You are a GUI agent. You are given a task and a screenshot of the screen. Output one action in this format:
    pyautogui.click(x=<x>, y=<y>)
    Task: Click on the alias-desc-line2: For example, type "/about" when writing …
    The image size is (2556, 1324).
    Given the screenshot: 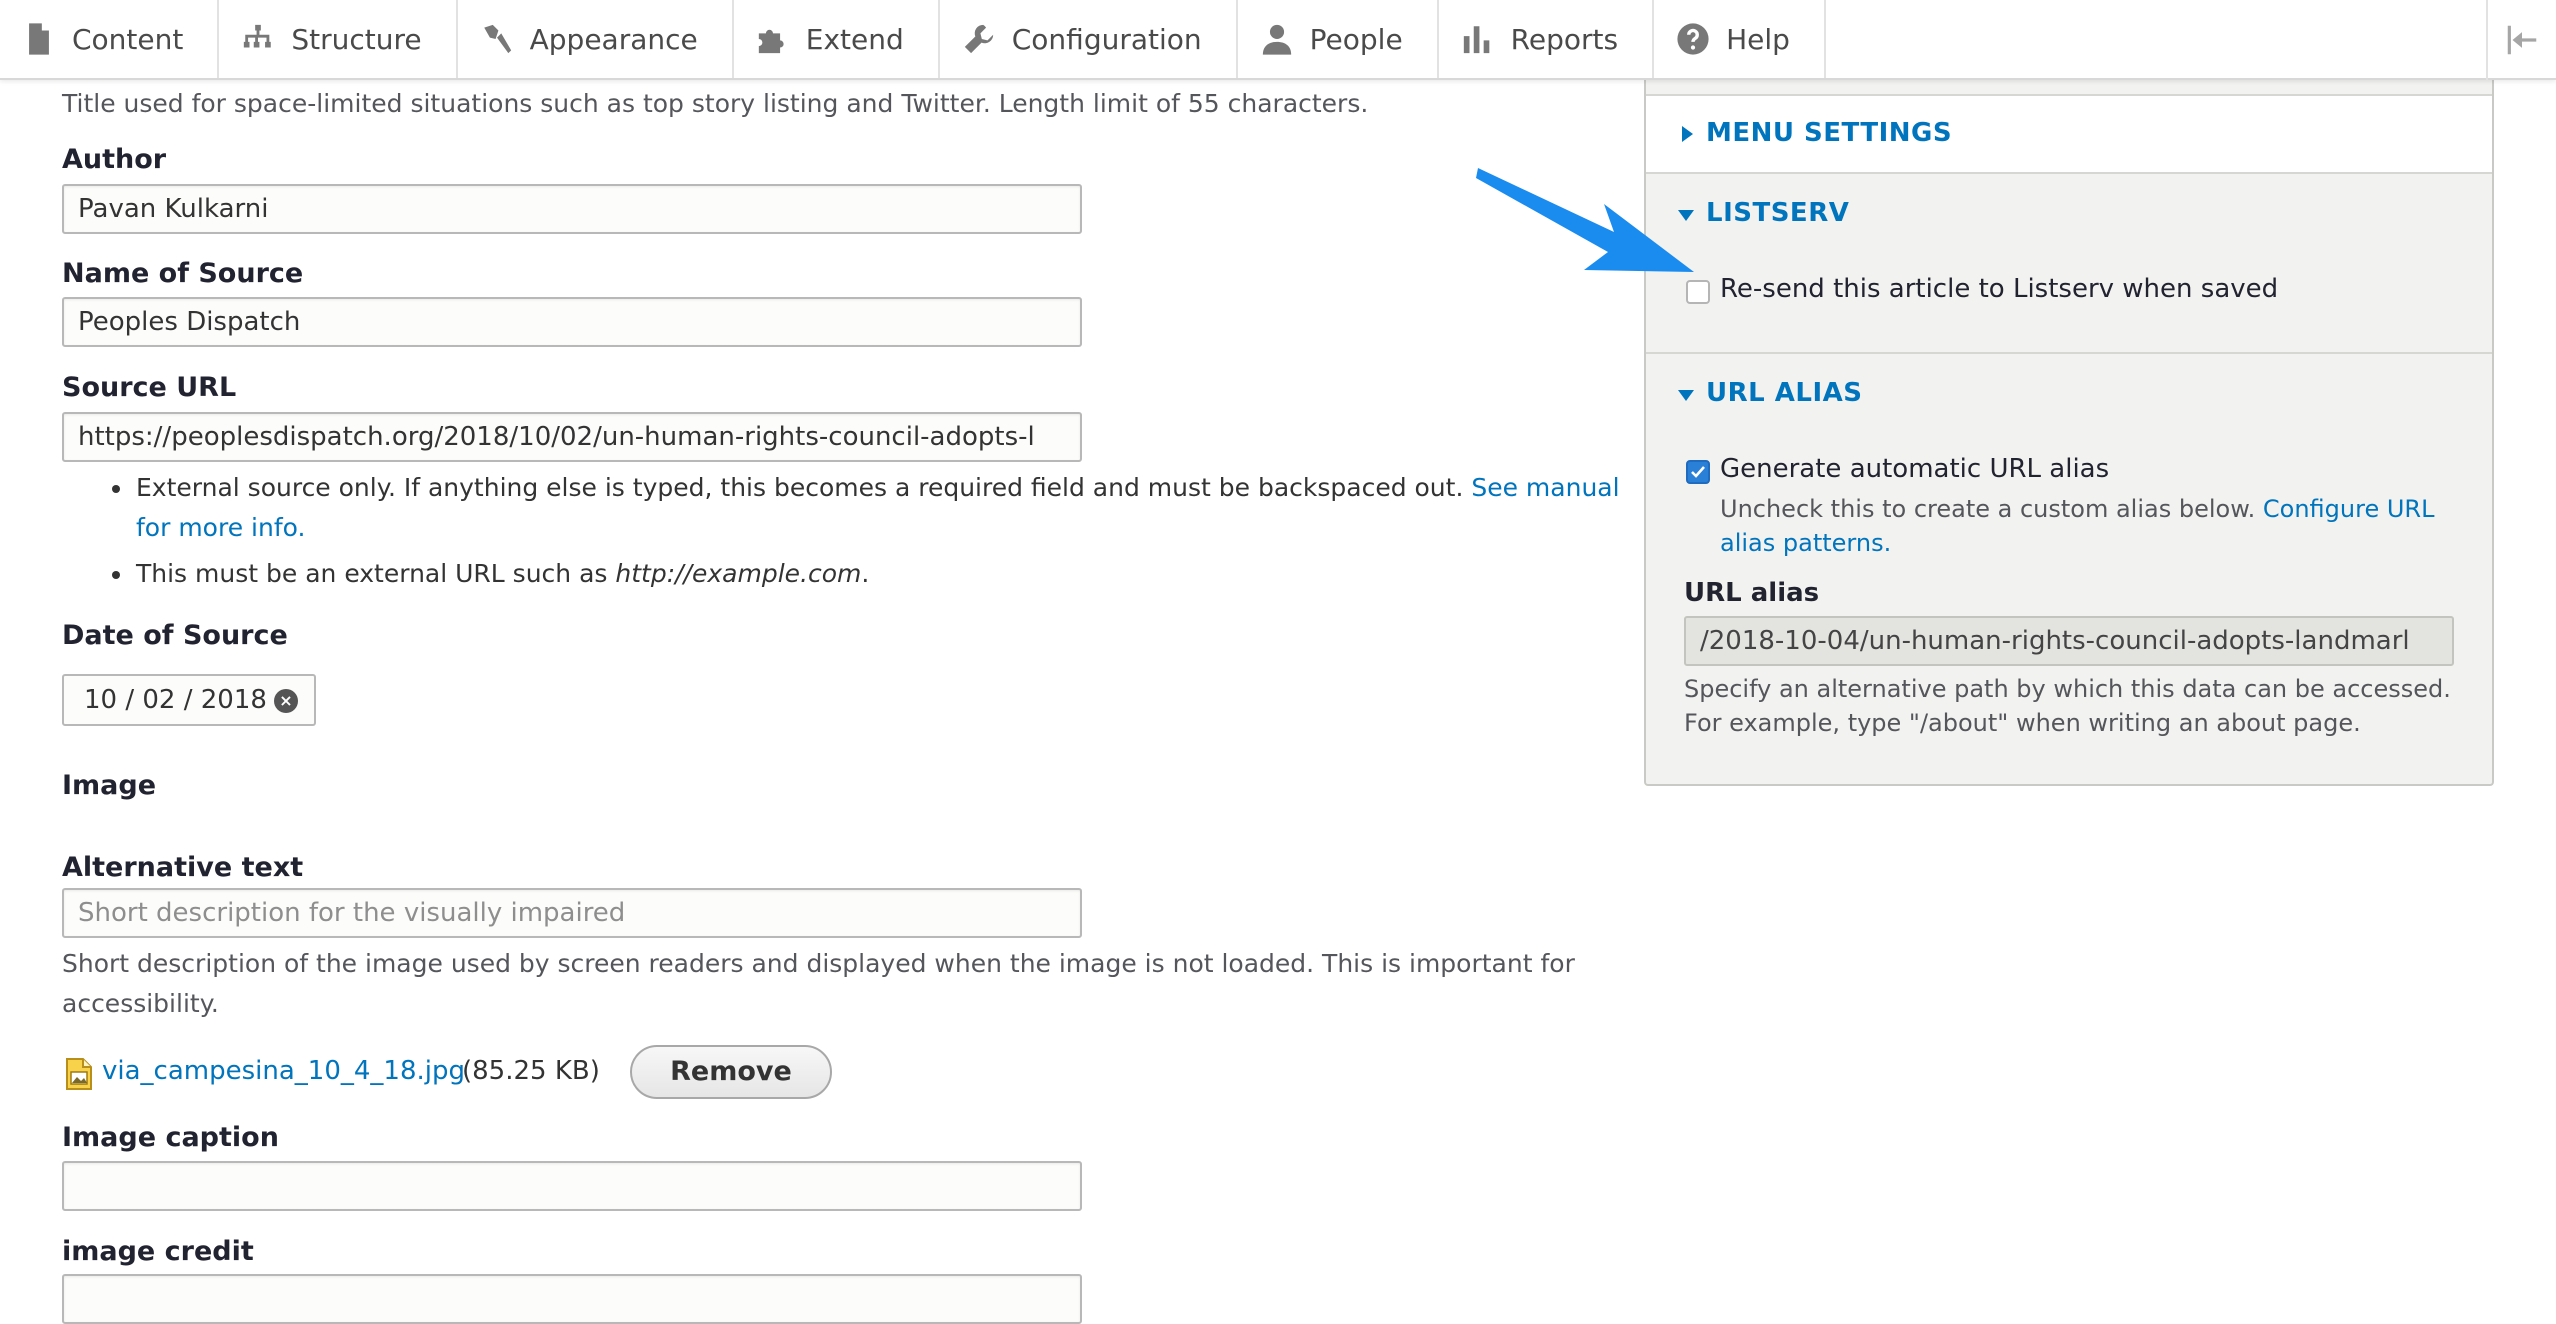 What is the action you would take?
    pyautogui.click(x=2022, y=723)
    